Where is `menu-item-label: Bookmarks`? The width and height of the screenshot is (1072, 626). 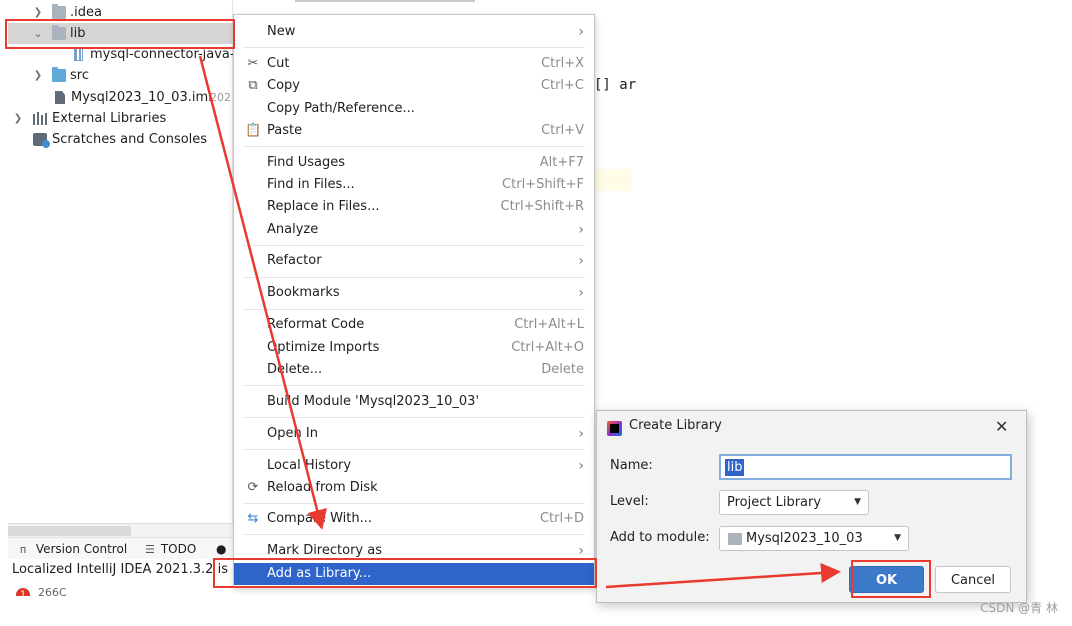
menu-item-label: Bookmarks is located at coordinates (303, 292).